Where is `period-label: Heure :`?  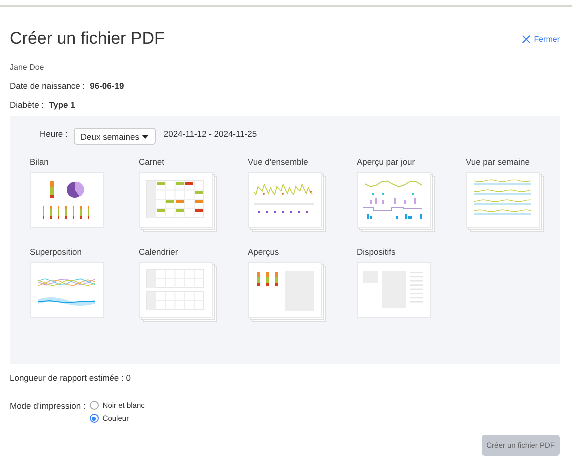 period-label: Heure : is located at coordinates (54, 133).